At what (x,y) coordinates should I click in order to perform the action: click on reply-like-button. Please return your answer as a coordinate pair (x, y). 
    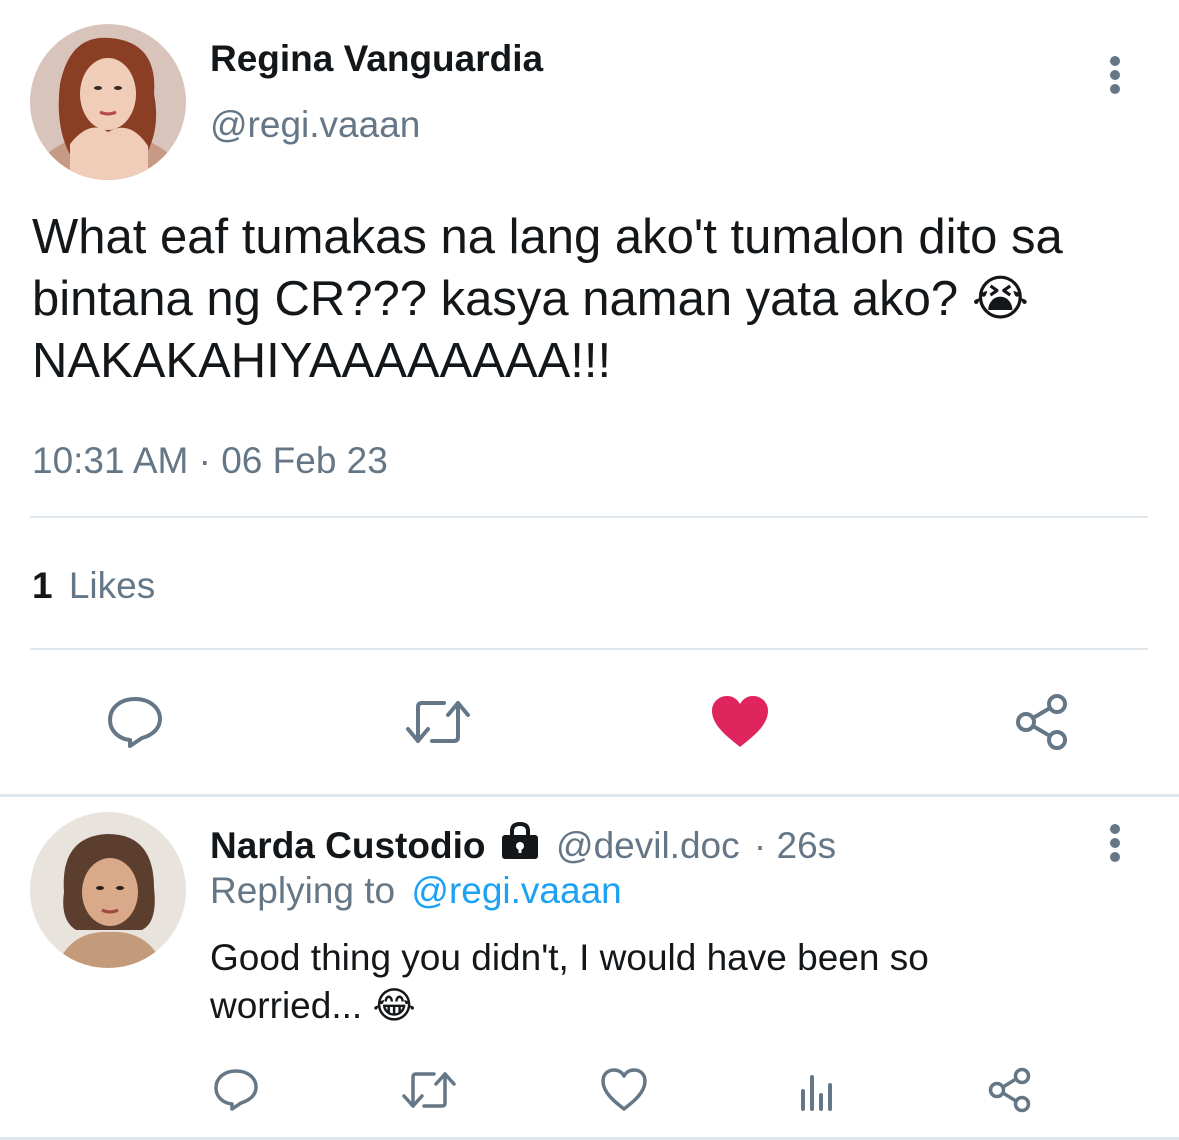
    Looking at the image, I should click on (624, 1090).